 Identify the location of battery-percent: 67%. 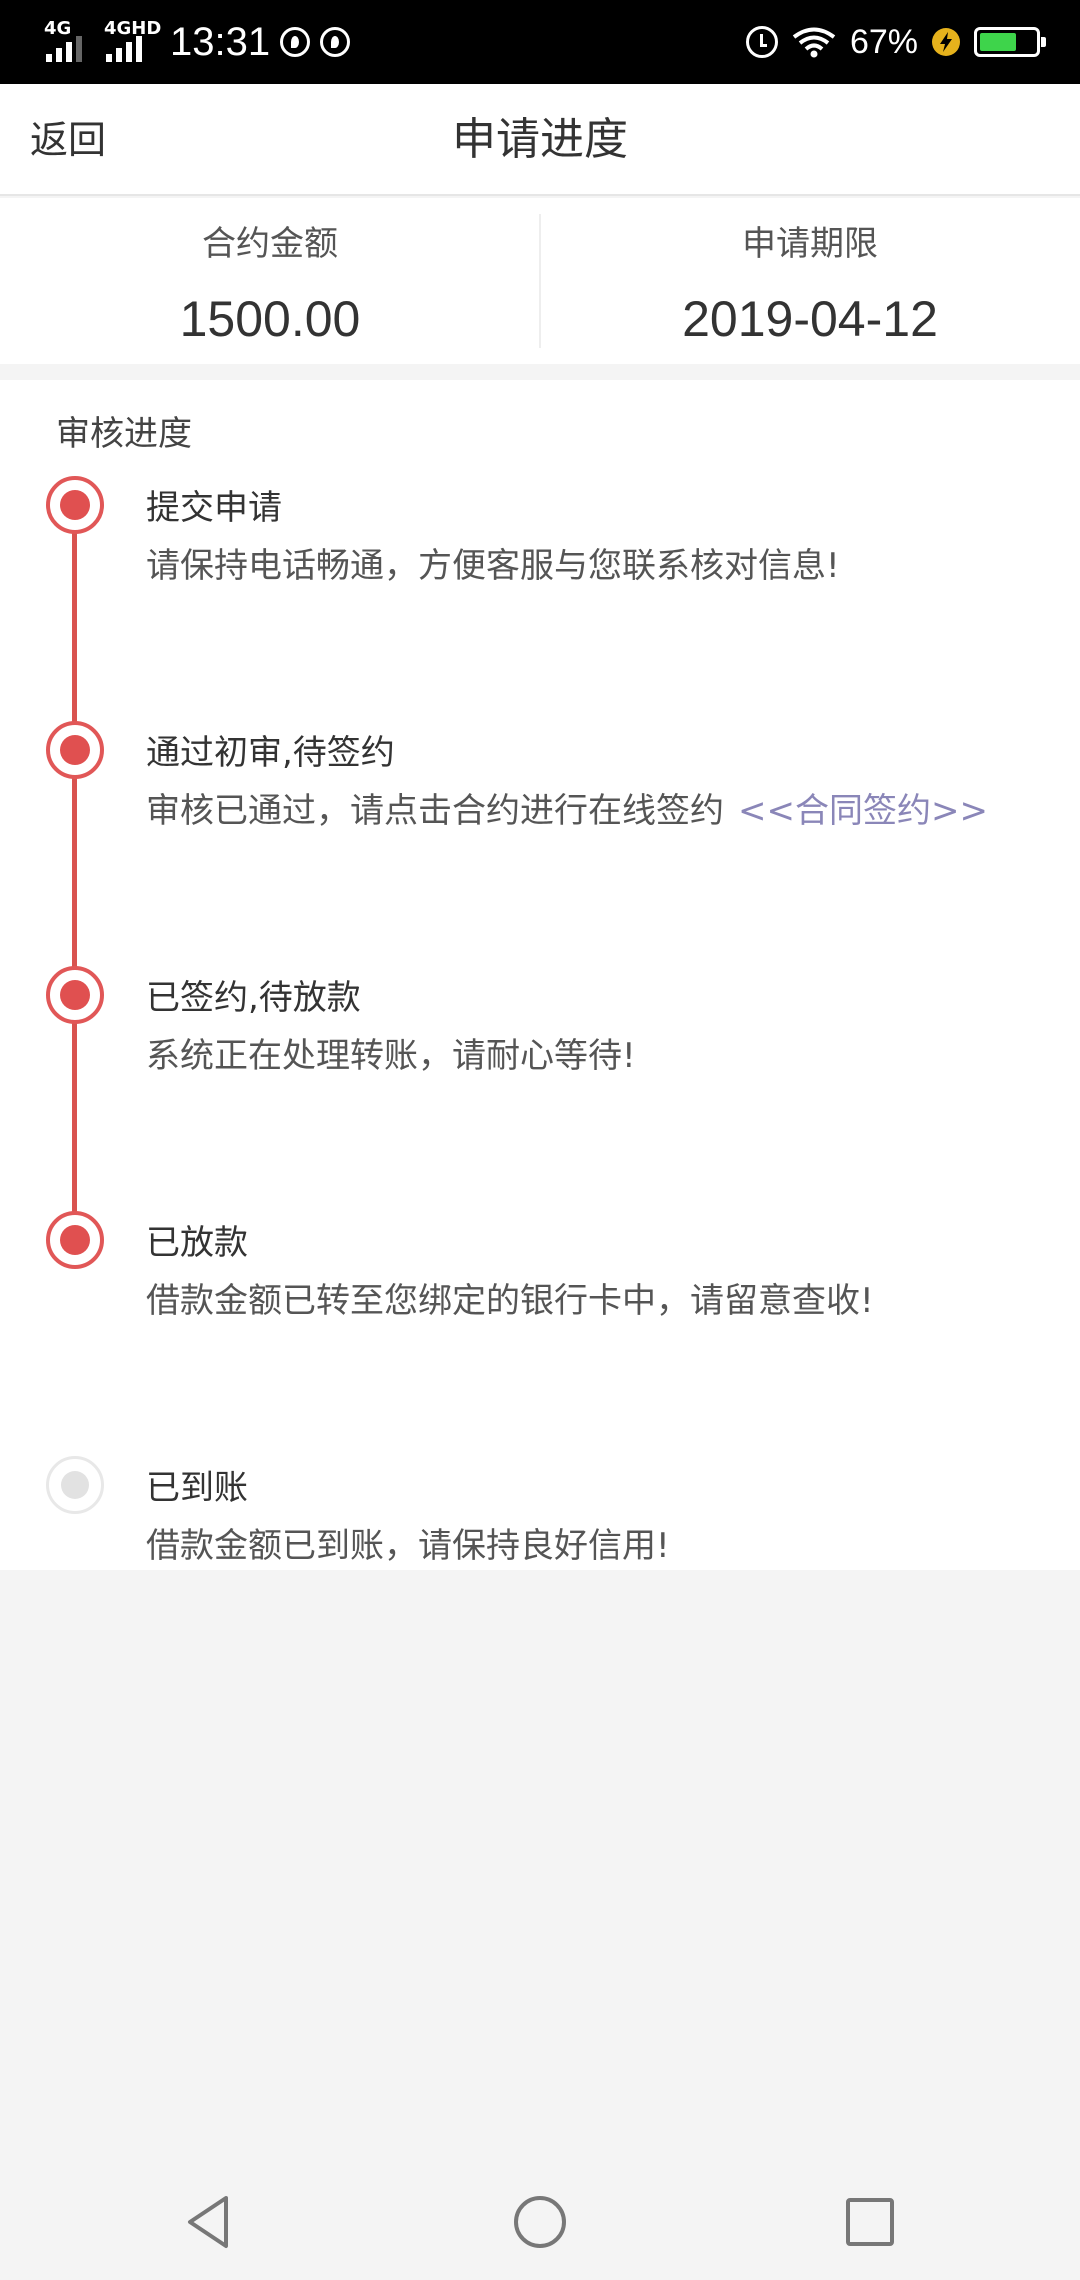
(883, 41).